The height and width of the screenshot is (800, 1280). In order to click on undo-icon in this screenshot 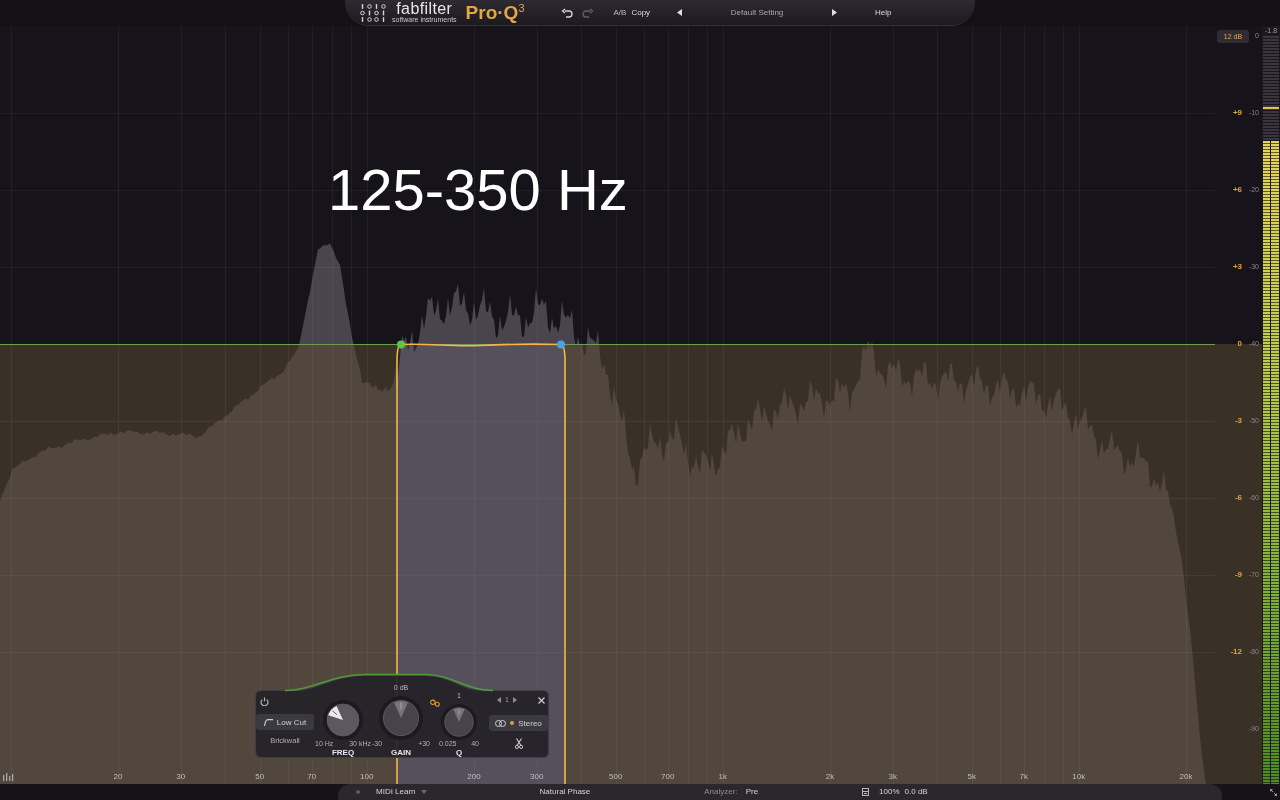, I will do `click(566, 12)`.